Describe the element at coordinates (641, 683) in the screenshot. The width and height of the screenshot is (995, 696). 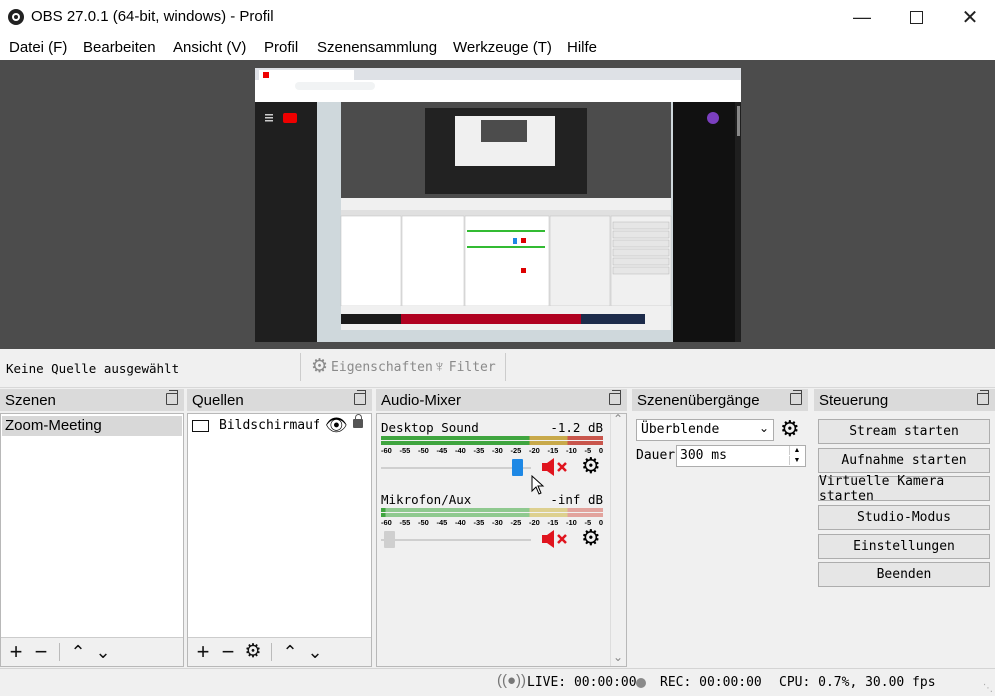
I see `record-dot-icon` at that location.